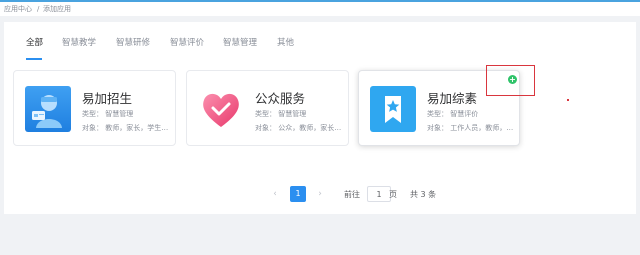  What do you see at coordinates (187, 42) in the screenshot?
I see `tab-smart-evaluation: 智慧评价` at bounding box center [187, 42].